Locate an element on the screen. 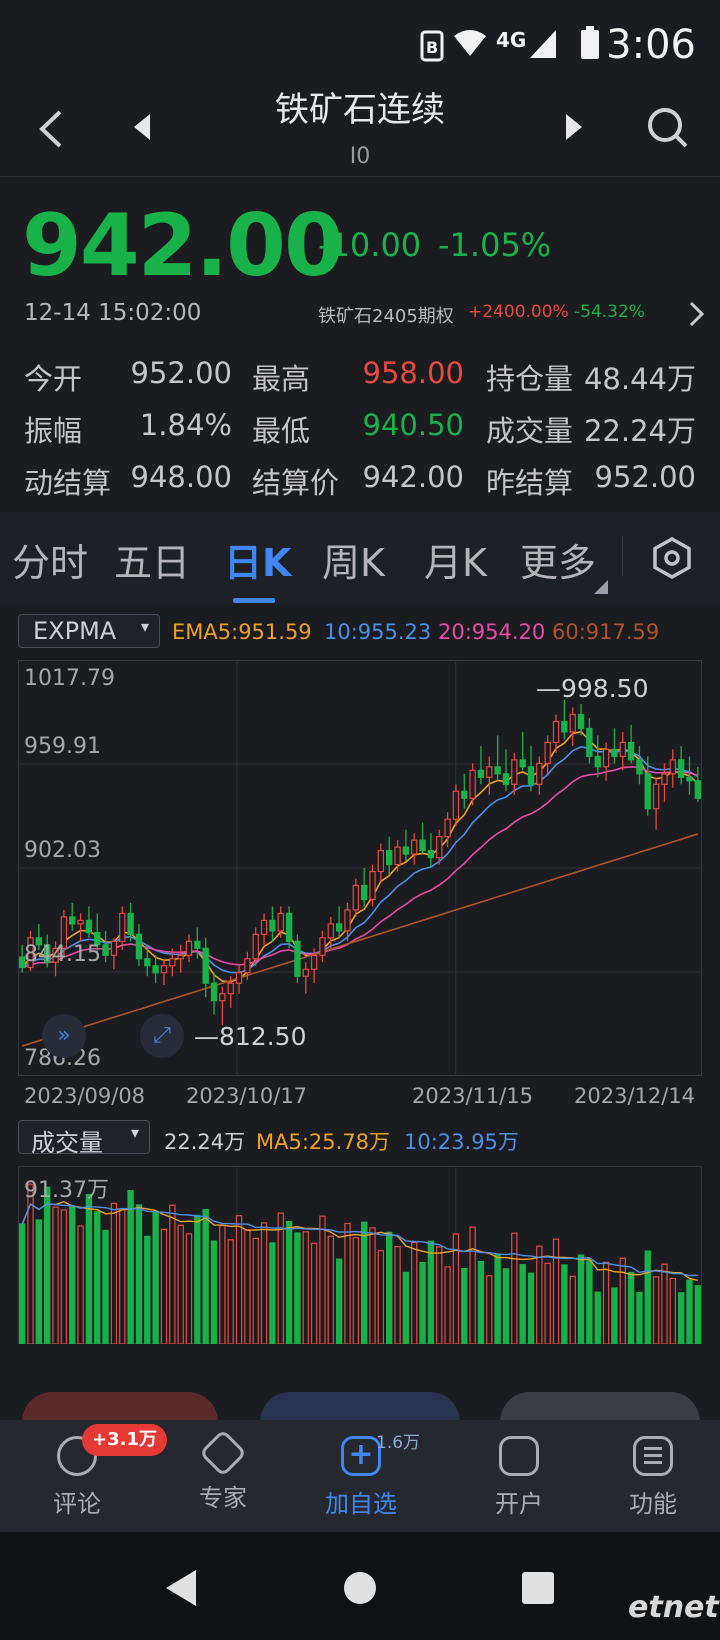 Image resolution: width=720 pixels, height=1640 pixels. tab-intraday: 分时 is located at coordinates (50, 559).